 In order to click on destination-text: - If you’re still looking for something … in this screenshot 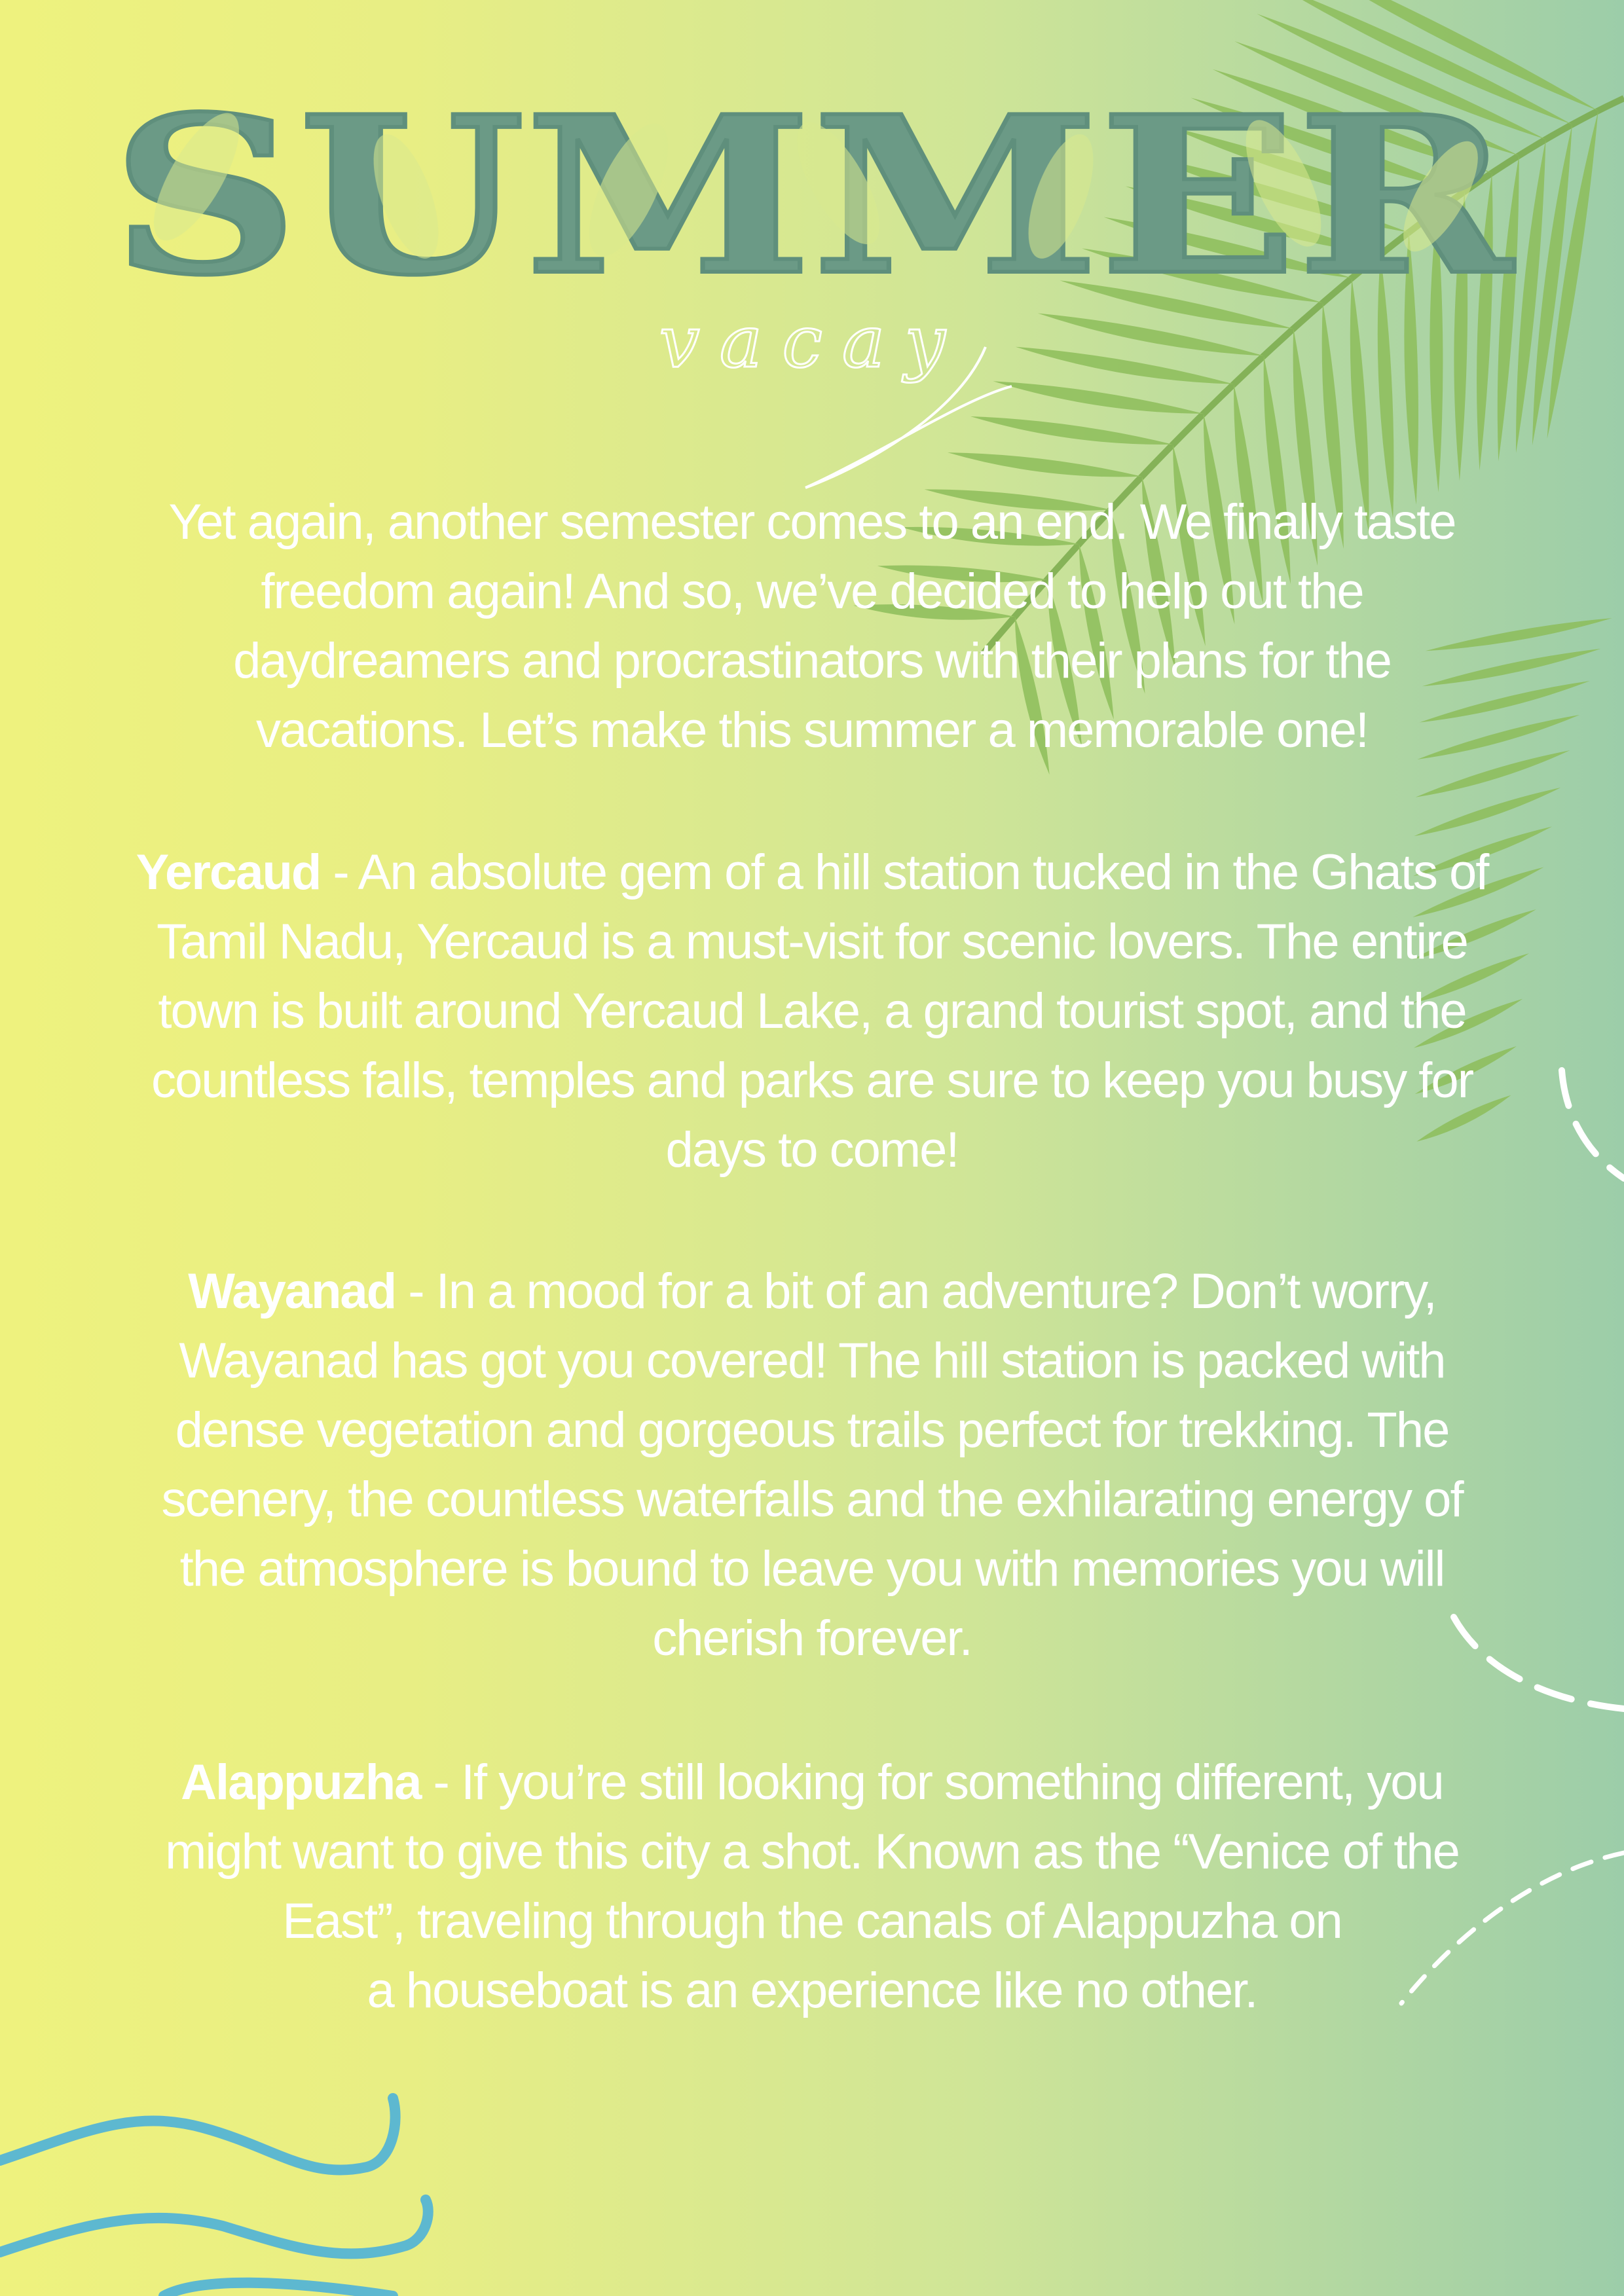, I will do `click(932, 1782)`.